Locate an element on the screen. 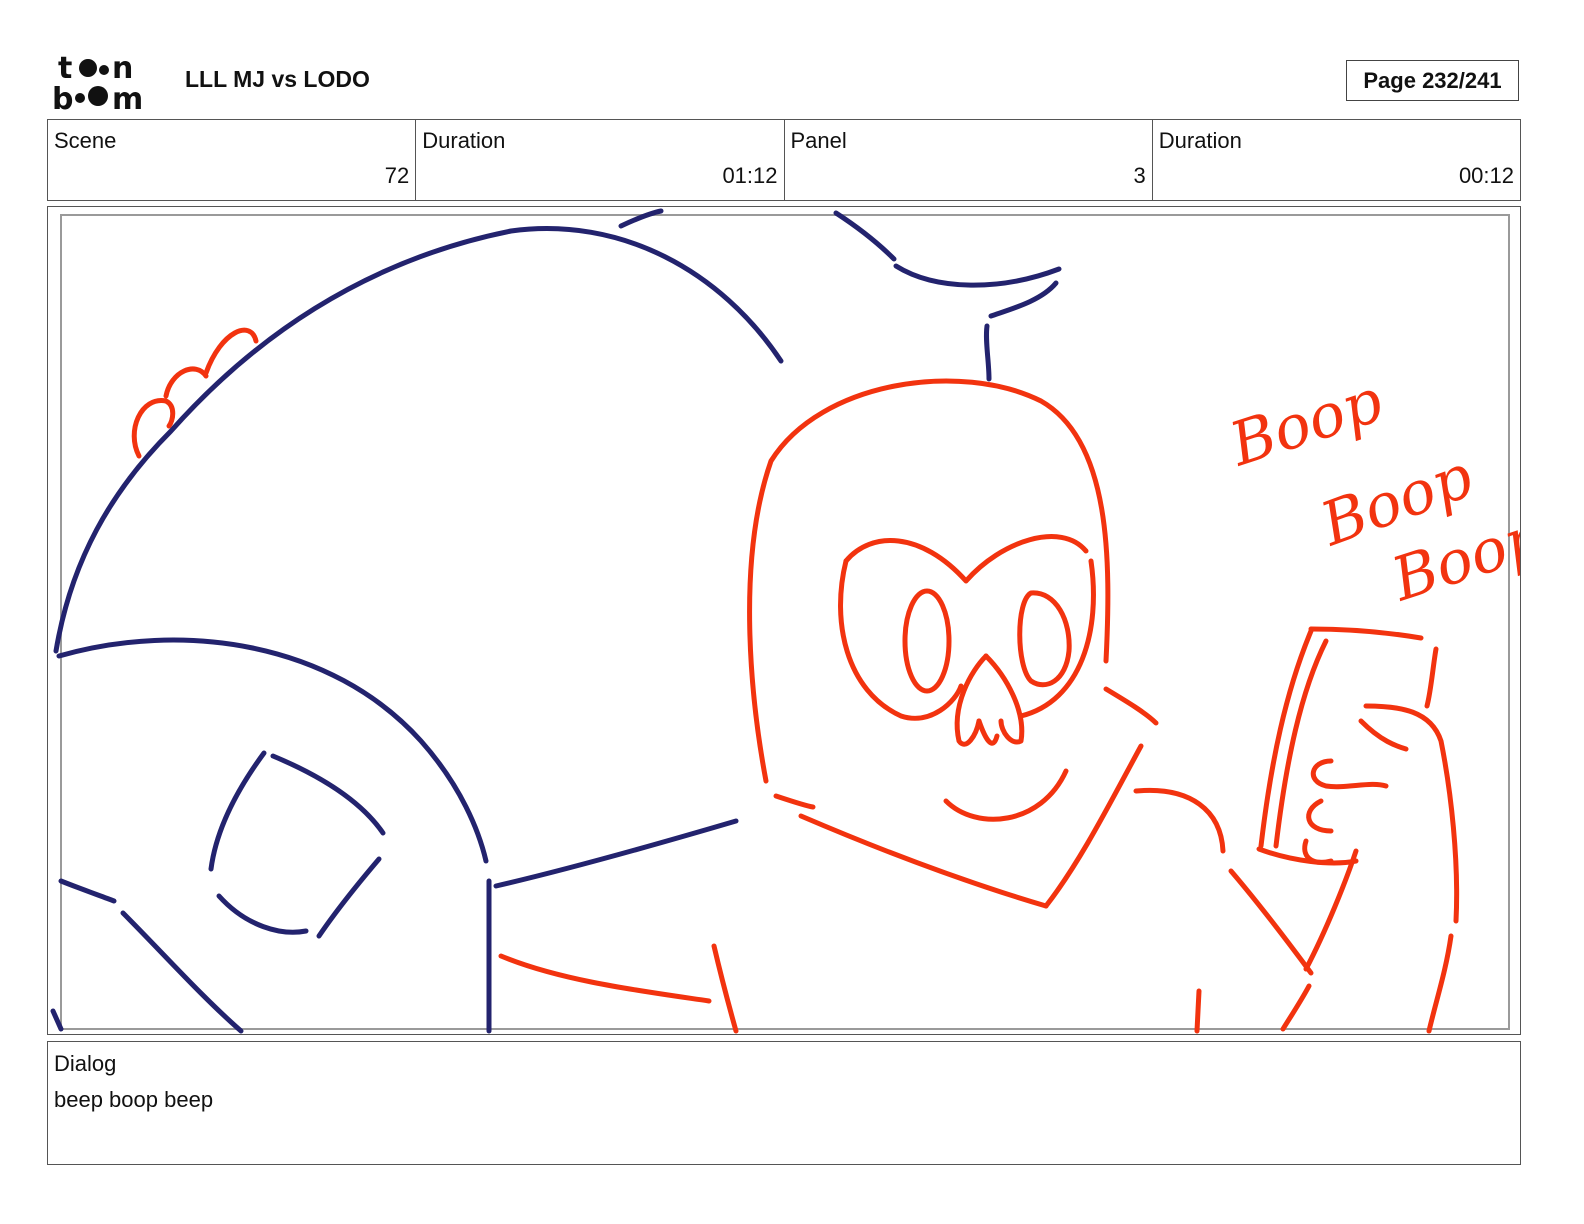  project-title: LLL MJ vs LODO is located at coordinates (277, 79).